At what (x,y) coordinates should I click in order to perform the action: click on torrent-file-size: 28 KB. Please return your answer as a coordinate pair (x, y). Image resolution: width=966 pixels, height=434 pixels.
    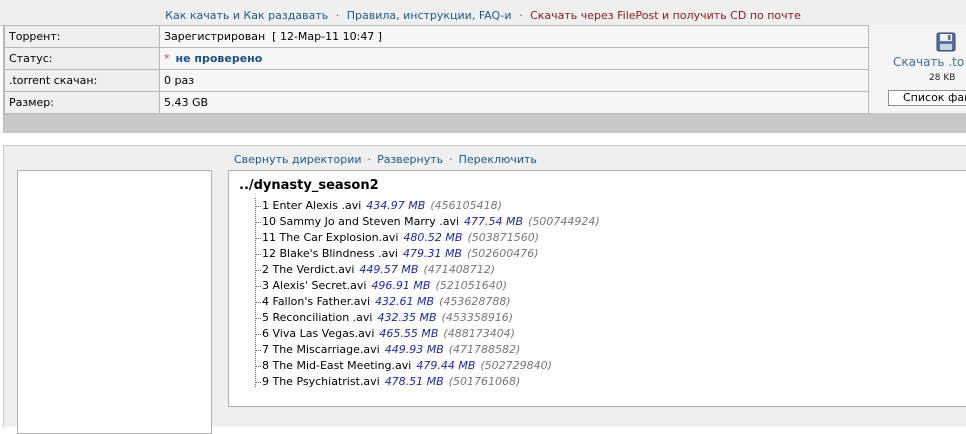
    Looking at the image, I should click on (942, 78).